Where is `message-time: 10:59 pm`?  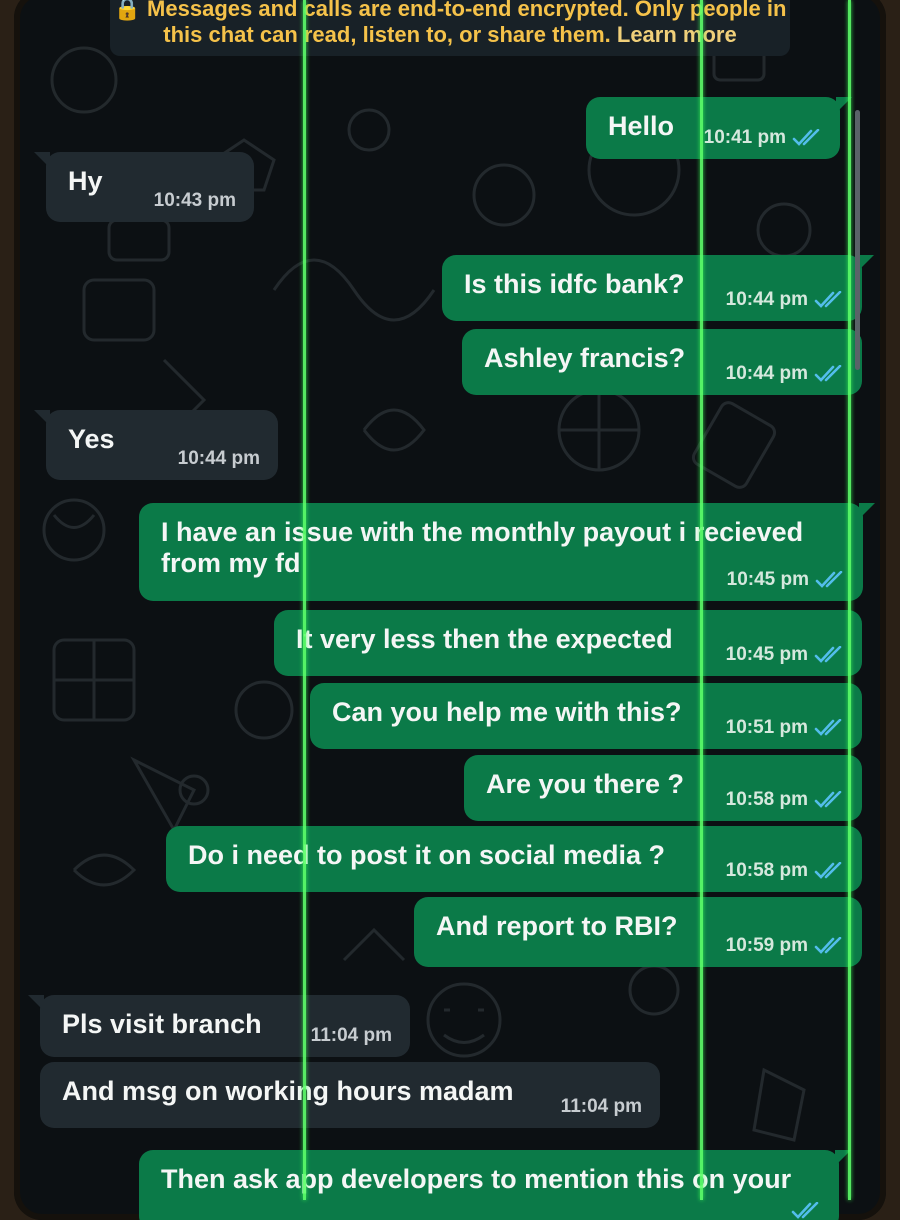 message-time: 10:59 pm is located at coordinates (766, 945).